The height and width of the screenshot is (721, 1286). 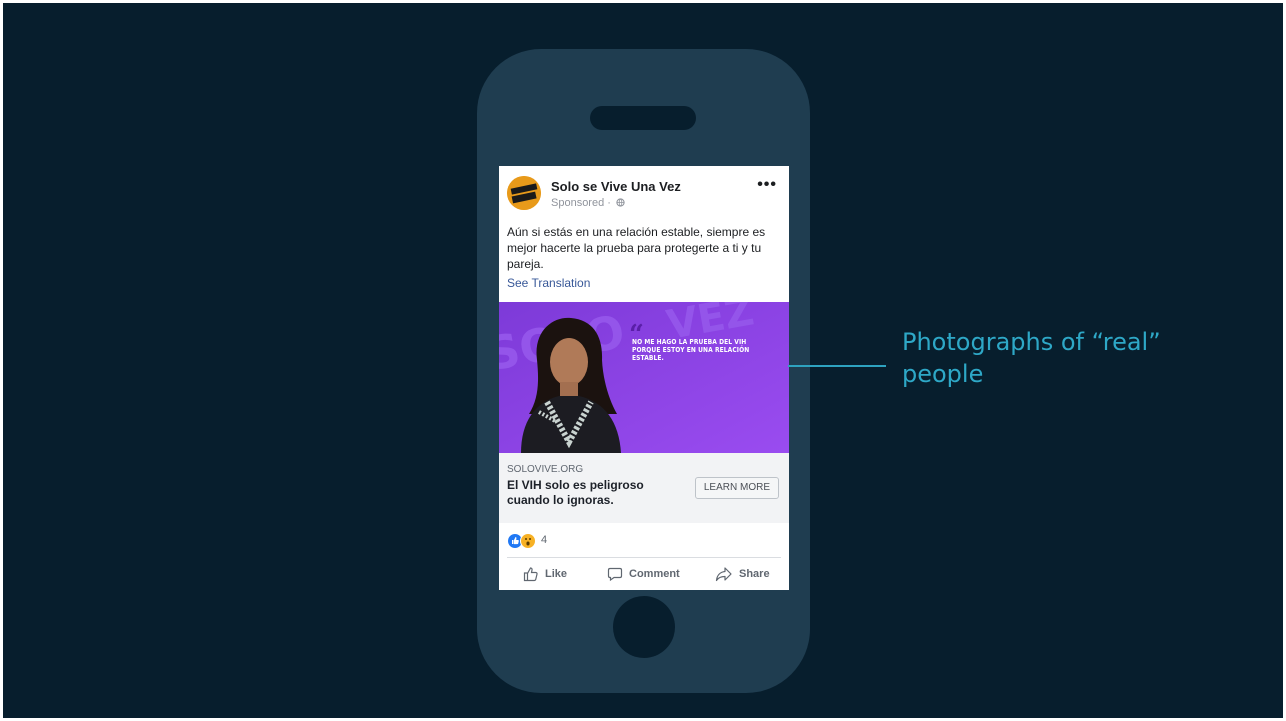 What do you see at coordinates (654, 574) in the screenshot?
I see `comment-label: Comment` at bounding box center [654, 574].